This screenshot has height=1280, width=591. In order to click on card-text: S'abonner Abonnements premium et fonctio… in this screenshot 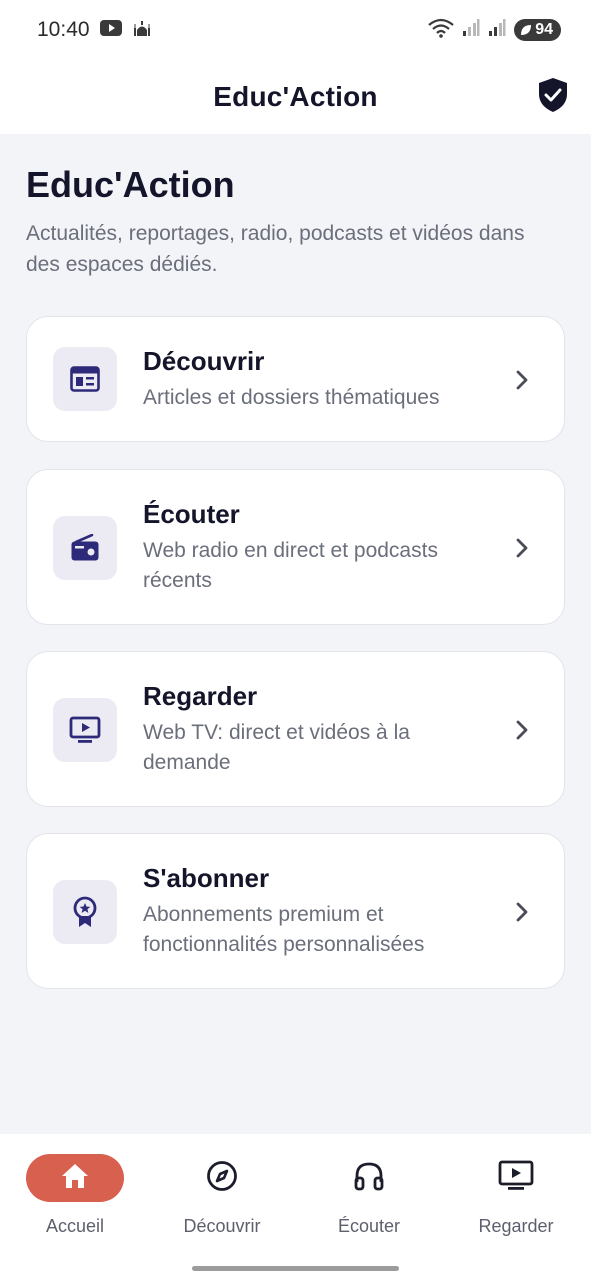, I will do `click(318, 911)`.